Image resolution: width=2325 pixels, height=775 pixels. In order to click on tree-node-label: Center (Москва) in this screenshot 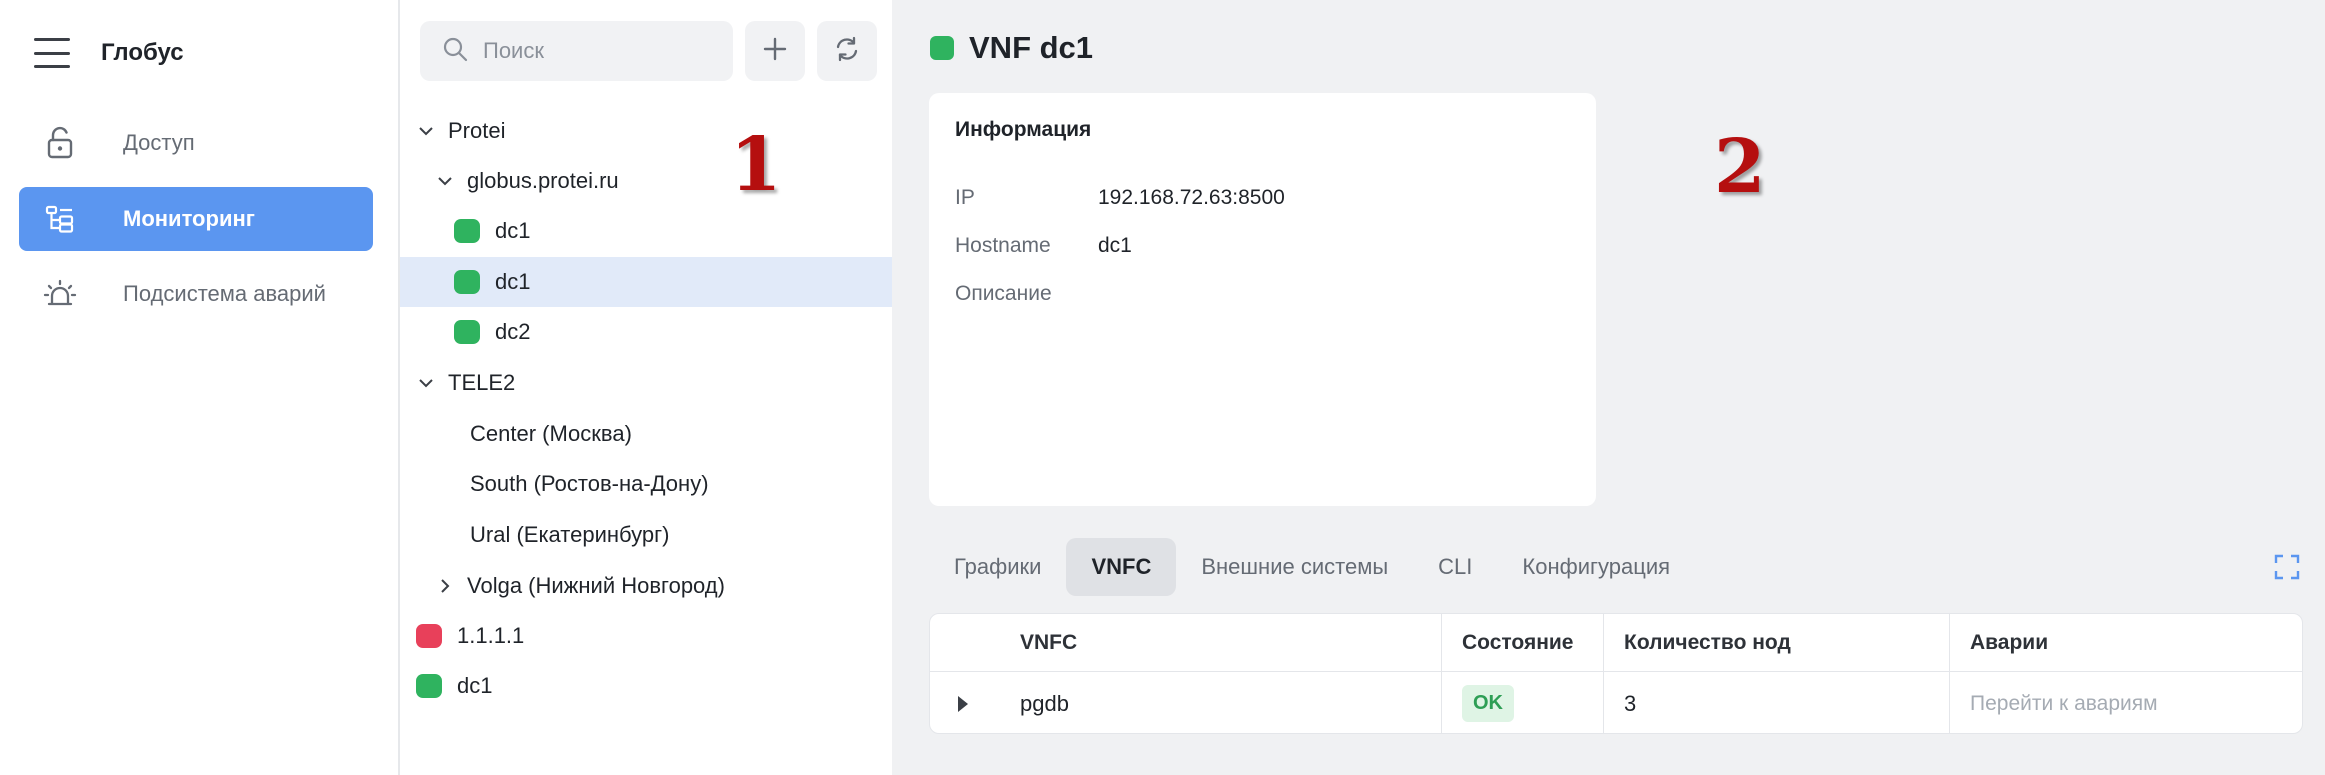, I will do `click(551, 433)`.